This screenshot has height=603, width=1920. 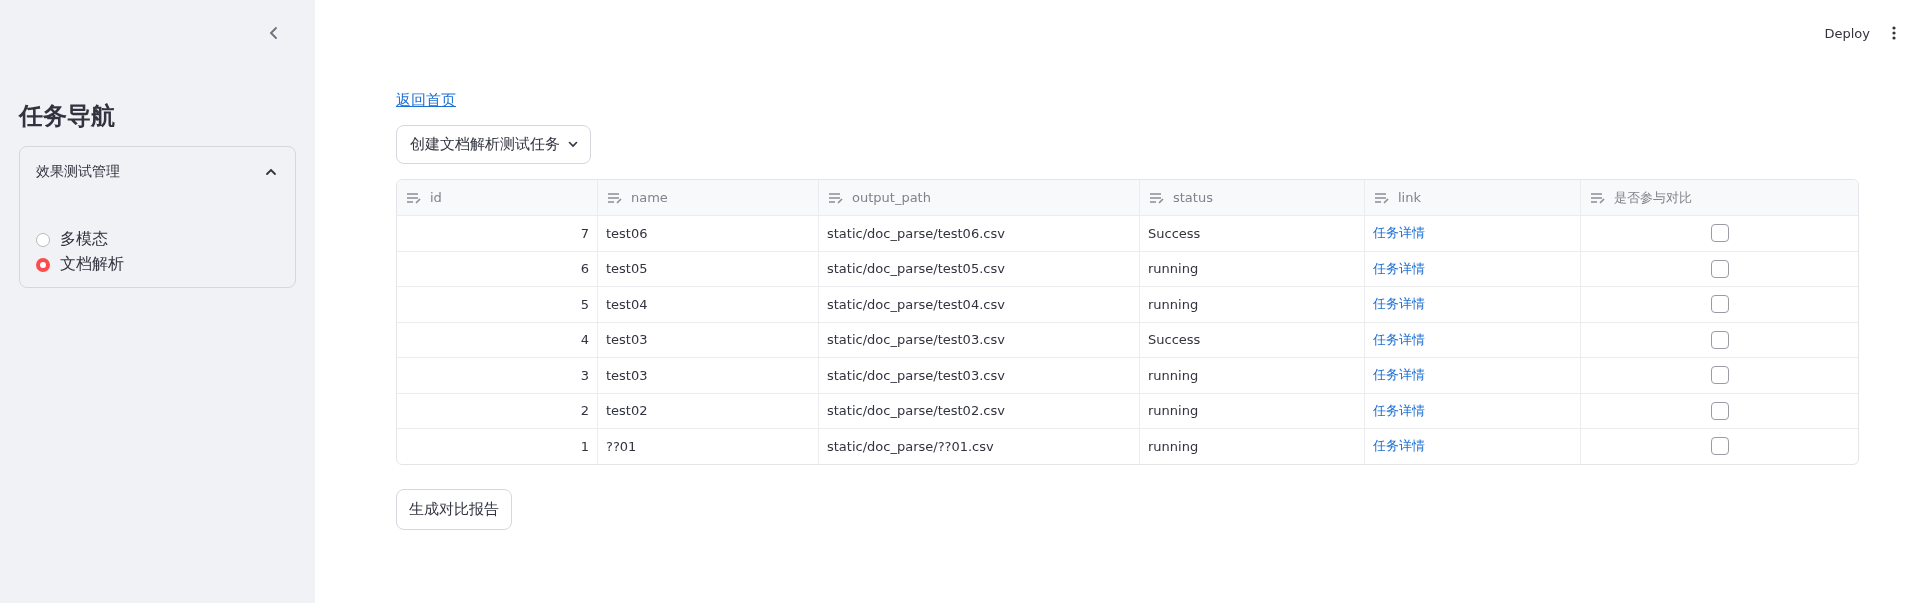 I want to click on table-cell: test04, so click(x=708, y=304).